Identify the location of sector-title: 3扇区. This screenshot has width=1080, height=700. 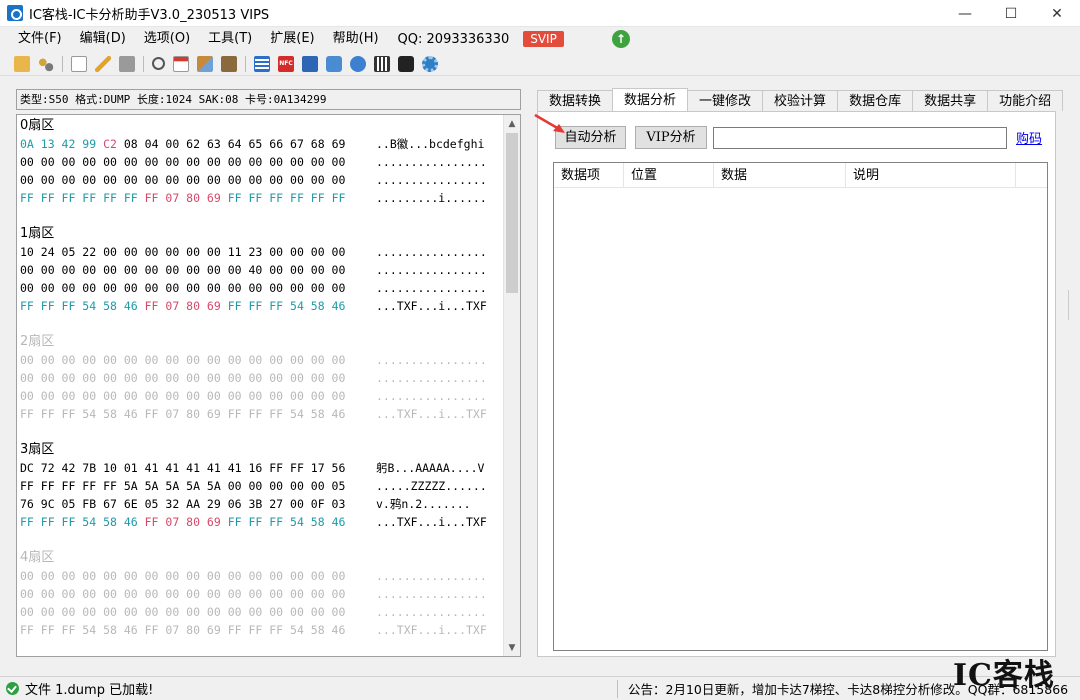
(37, 449).